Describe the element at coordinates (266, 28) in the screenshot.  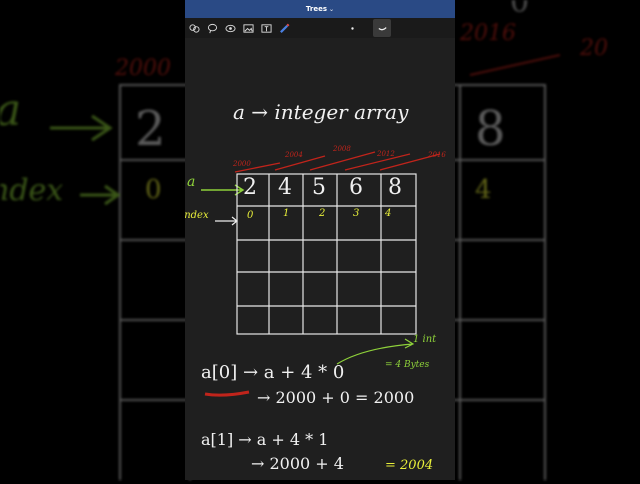
I see `text-box-icon` at that location.